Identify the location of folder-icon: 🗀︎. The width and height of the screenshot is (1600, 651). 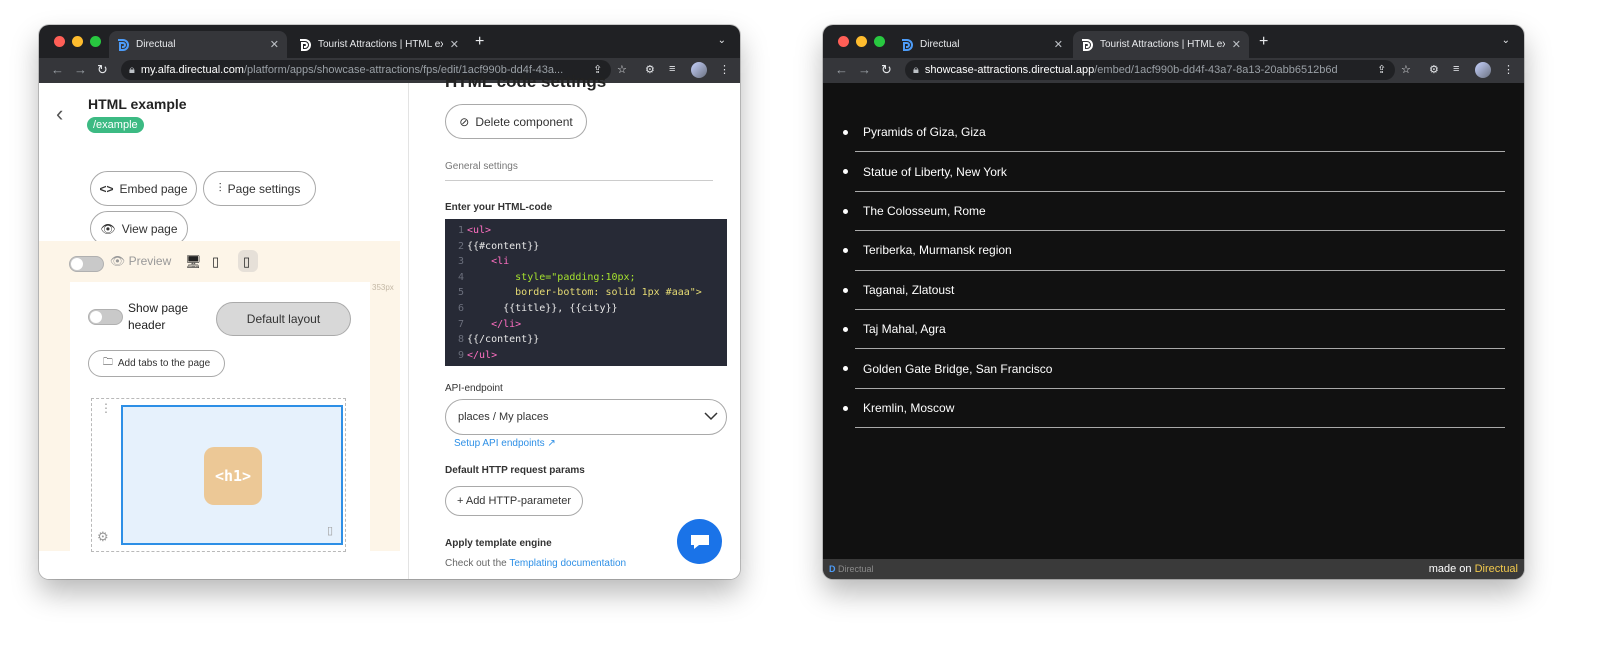
(107, 362).